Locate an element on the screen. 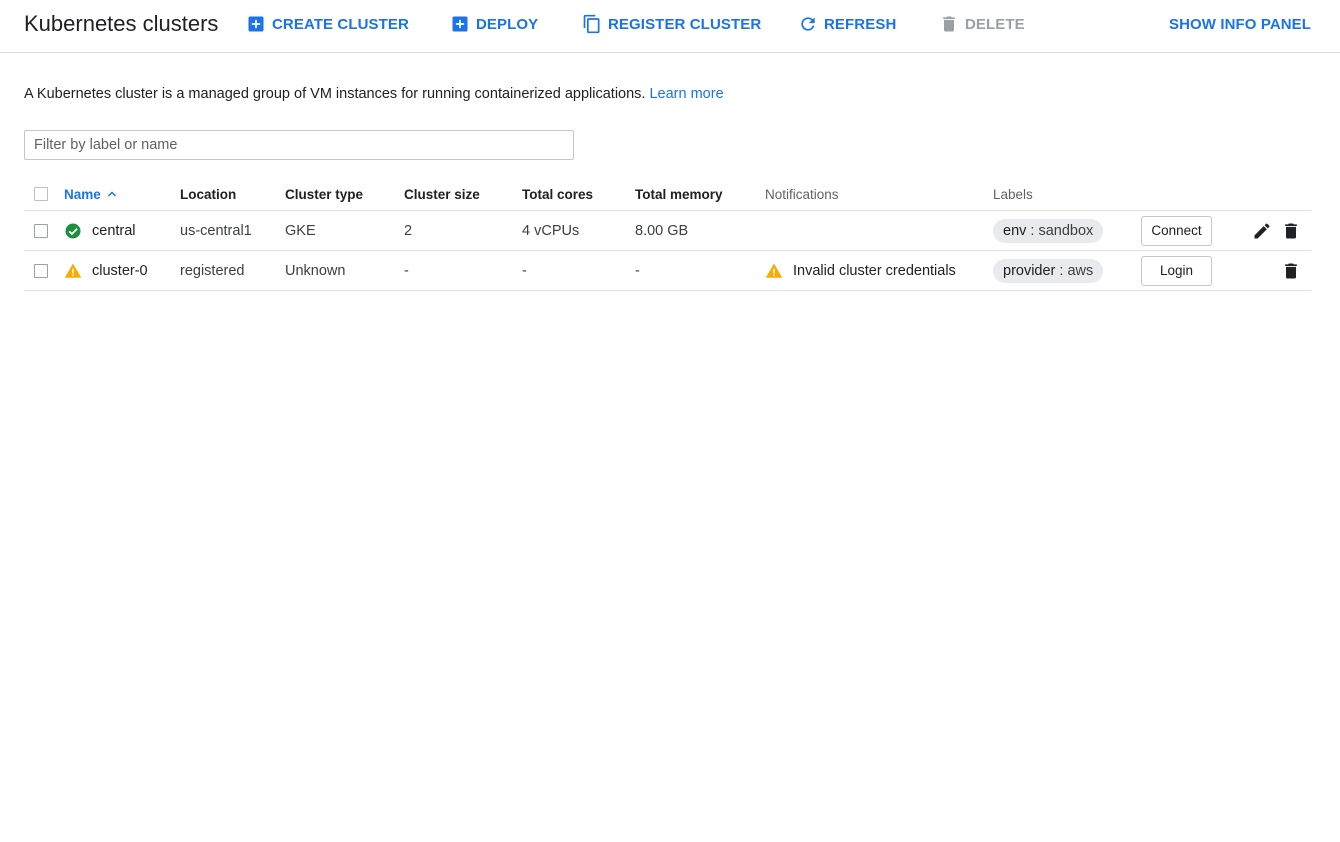  cluster-location: us-central1 is located at coordinates (216, 230).